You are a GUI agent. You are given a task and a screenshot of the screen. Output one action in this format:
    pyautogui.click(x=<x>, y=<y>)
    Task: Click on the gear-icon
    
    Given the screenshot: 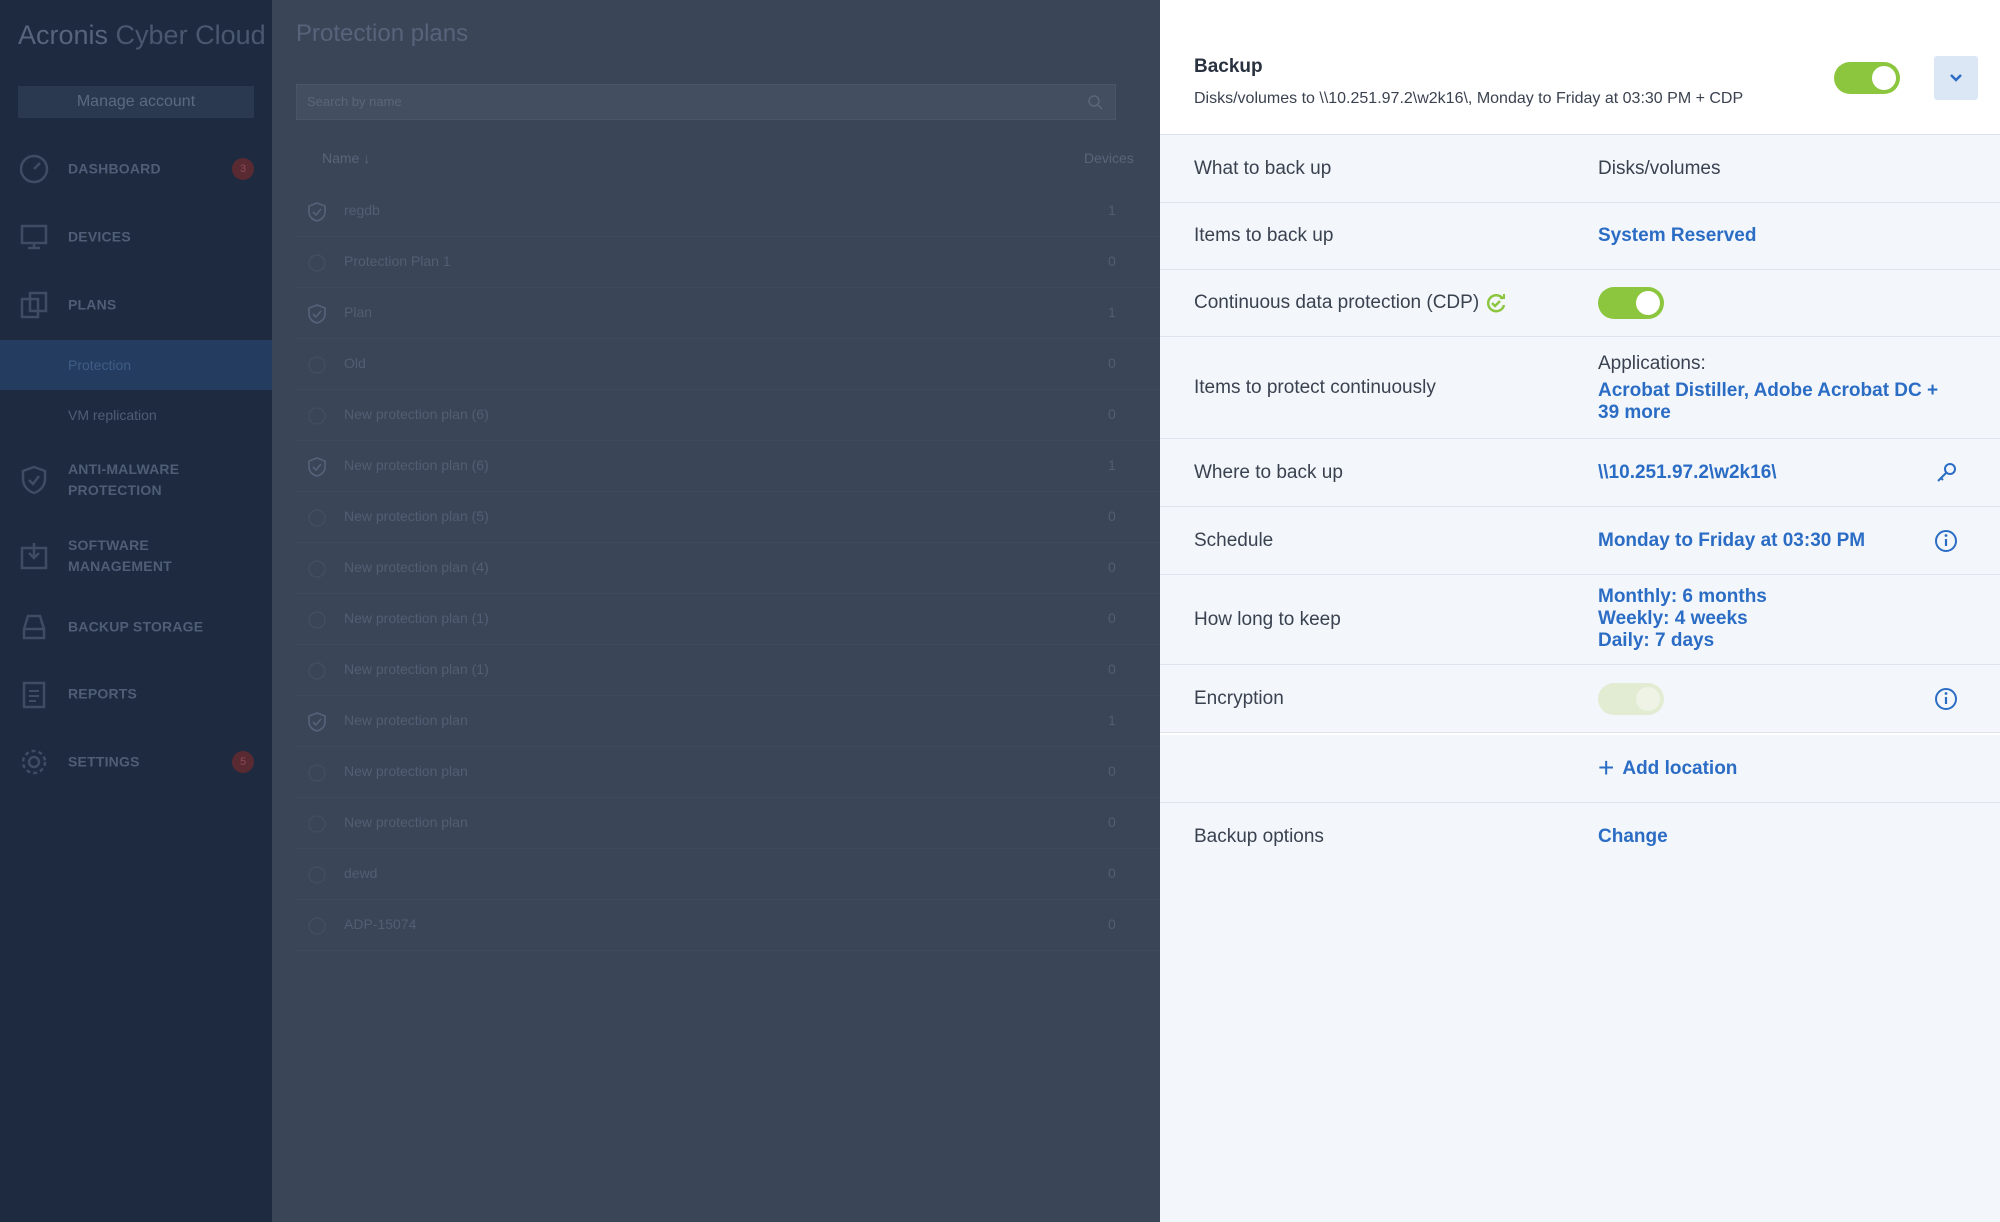 What is the action you would take?
    pyautogui.click(x=34, y=762)
    